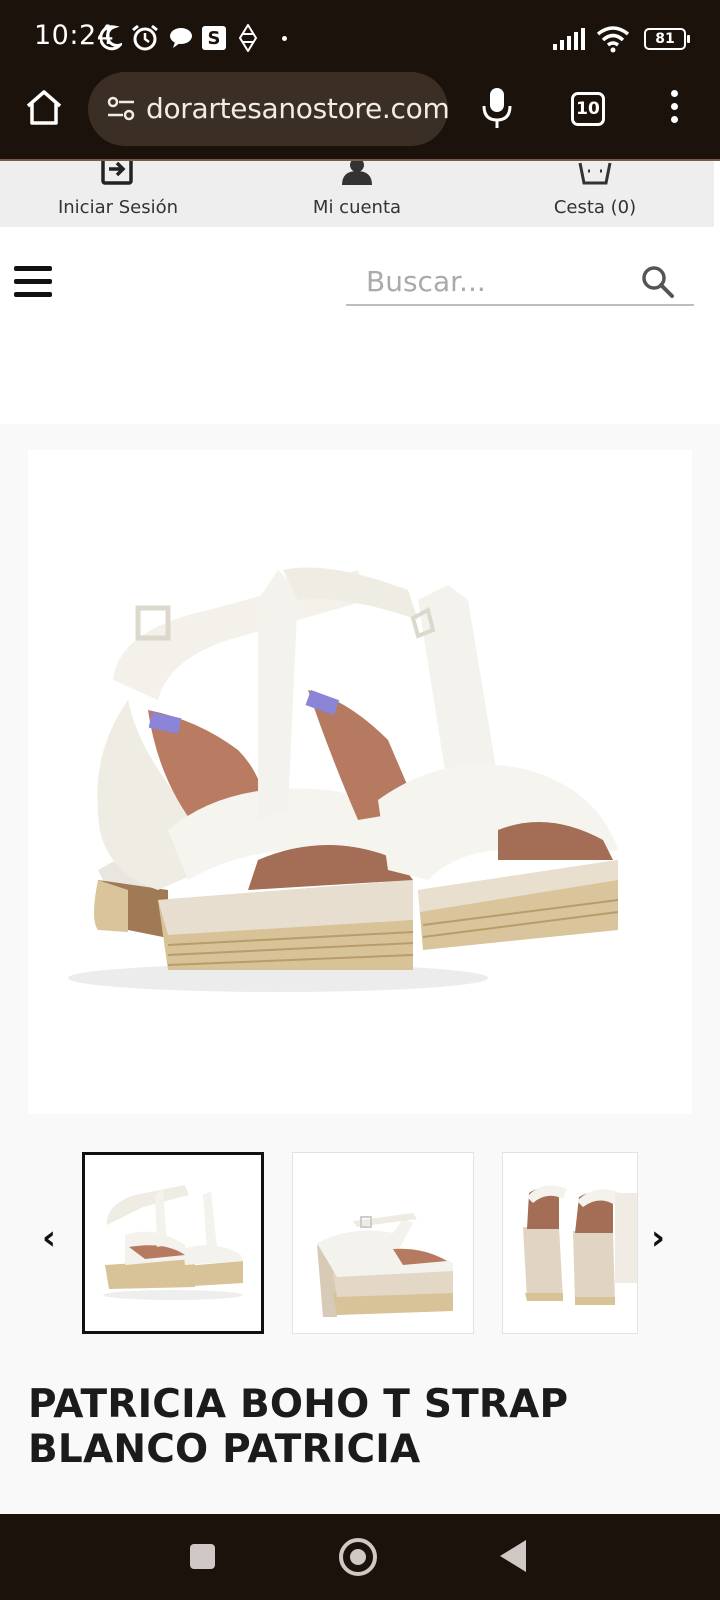 The width and height of the screenshot is (720, 1600). What do you see at coordinates (658, 282) in the screenshot?
I see `search-icon` at bounding box center [658, 282].